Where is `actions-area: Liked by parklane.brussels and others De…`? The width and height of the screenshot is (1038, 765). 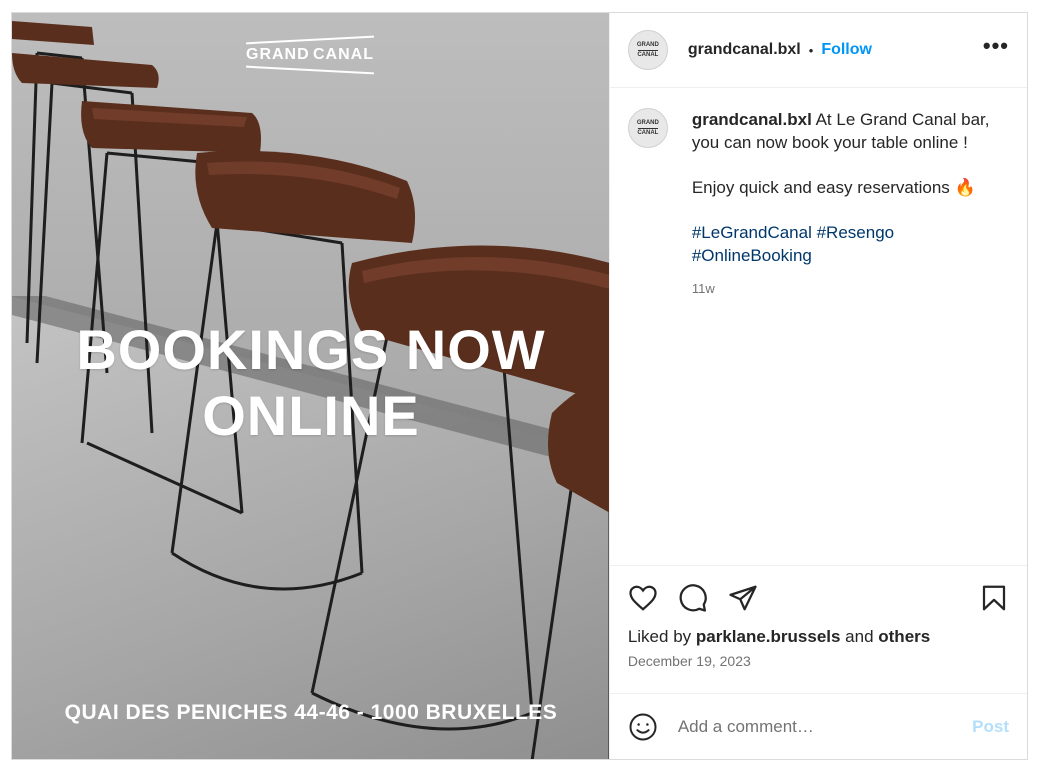
actions-area: Liked by parklane.brussels and others De… is located at coordinates (818, 629).